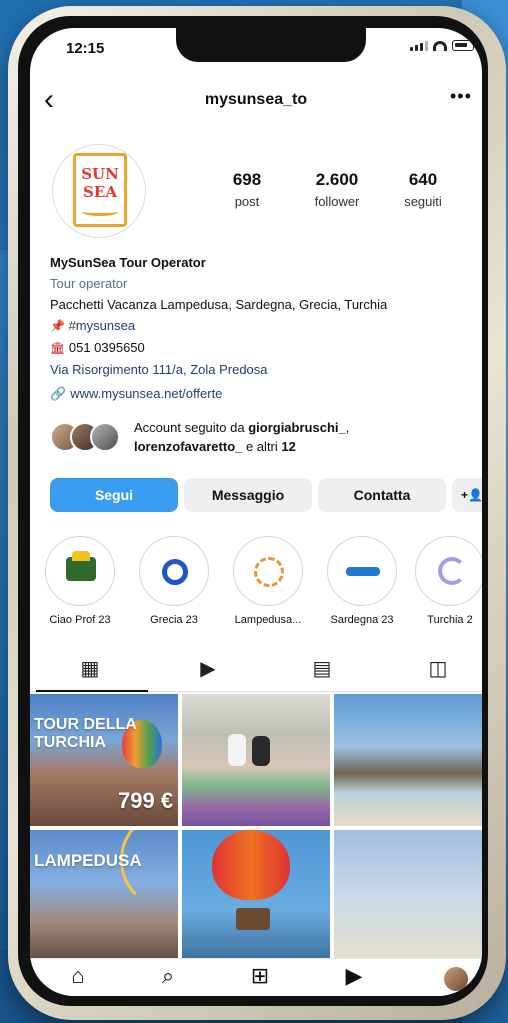 The image size is (508, 1023). Describe the element at coordinates (337, 179) in the screenshot. I see `stat-followers-value: 2.600` at that location.